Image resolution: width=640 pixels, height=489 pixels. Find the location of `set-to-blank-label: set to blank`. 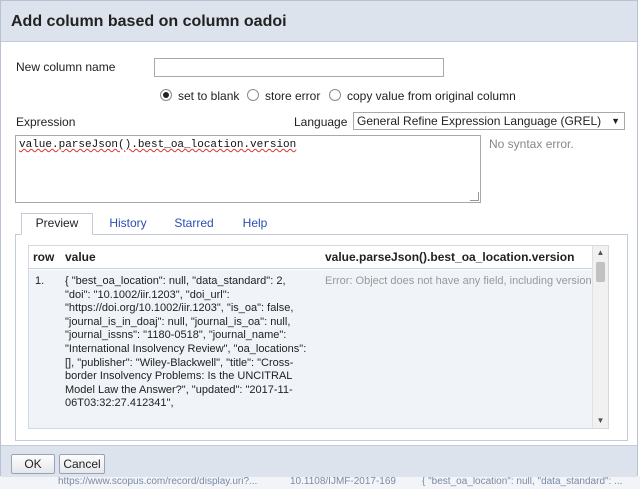

set-to-blank-label: set to blank is located at coordinates (208, 96).